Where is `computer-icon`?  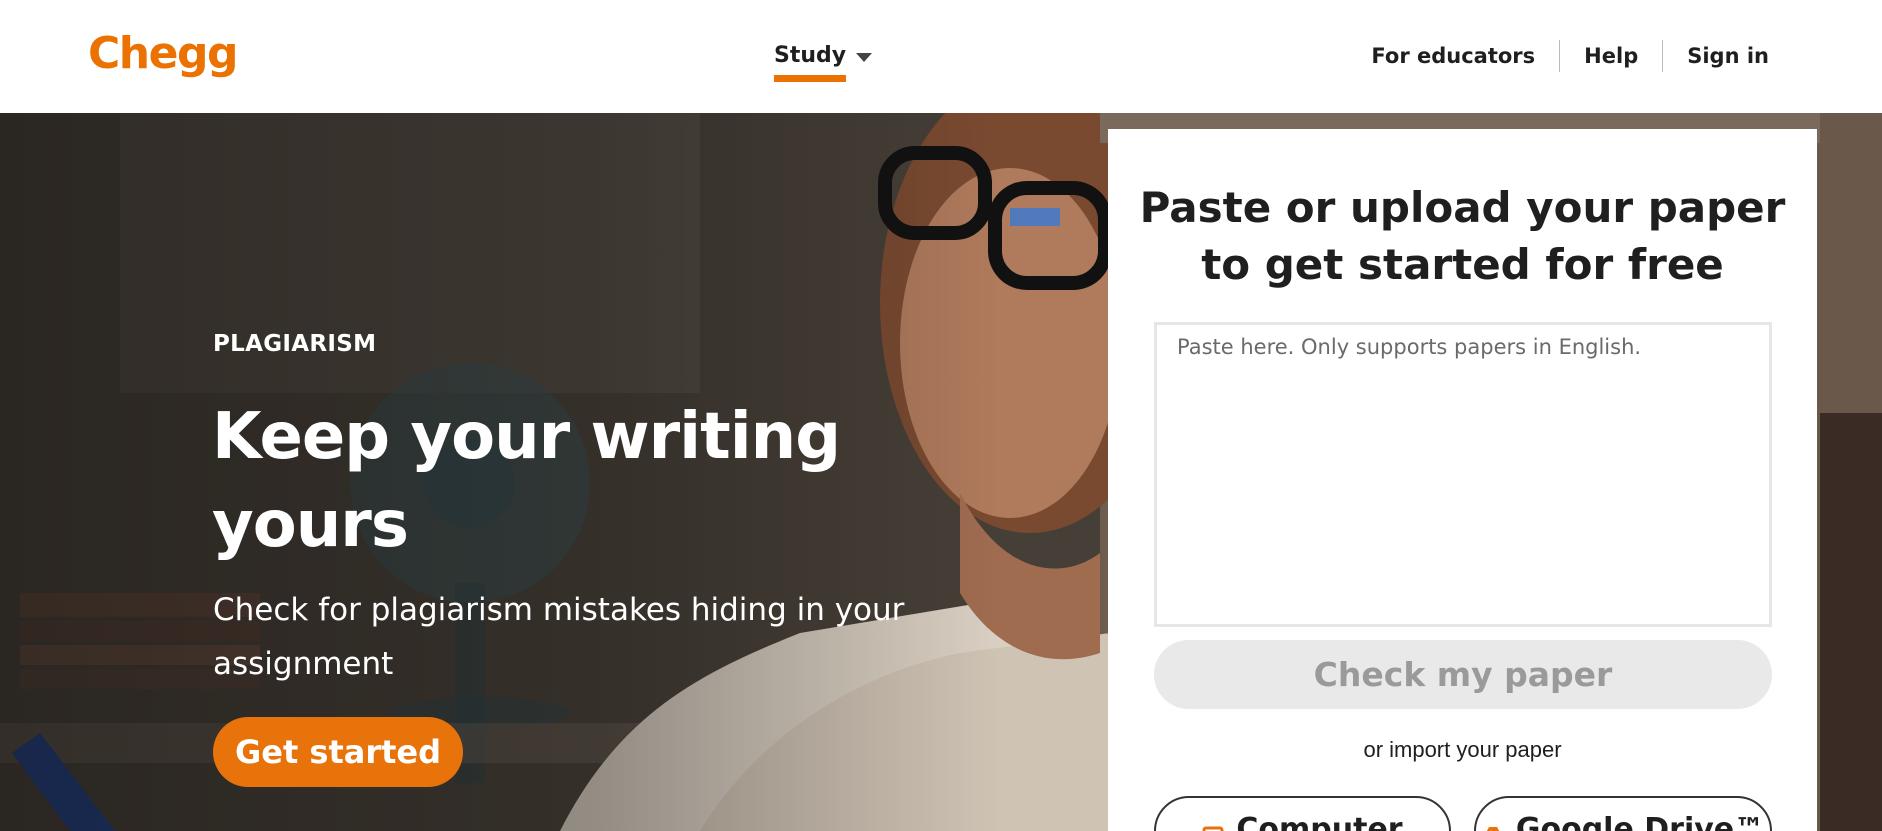
computer-icon is located at coordinates (1213, 828).